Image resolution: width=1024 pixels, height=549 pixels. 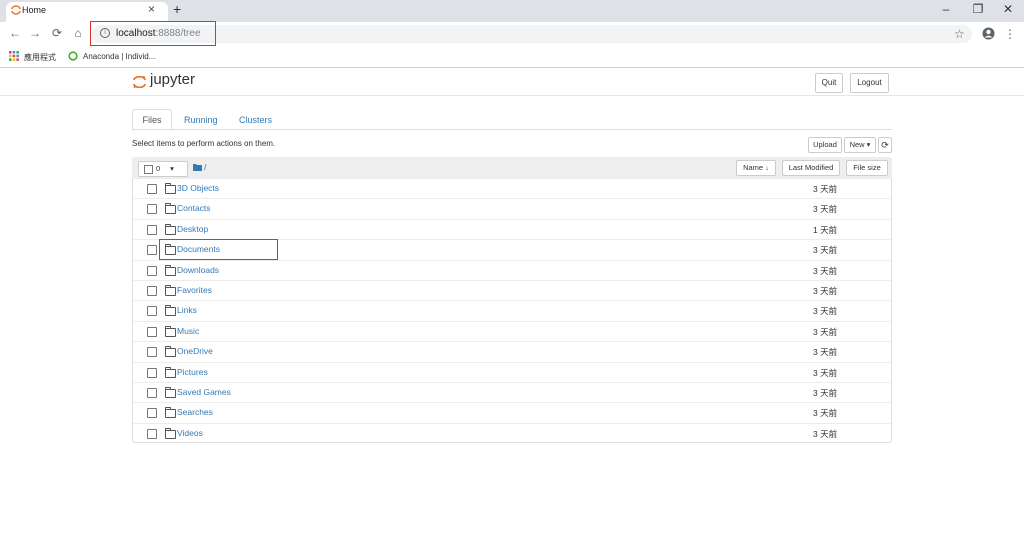 I want to click on caret-down-icon: ▾, so click(x=172, y=168).